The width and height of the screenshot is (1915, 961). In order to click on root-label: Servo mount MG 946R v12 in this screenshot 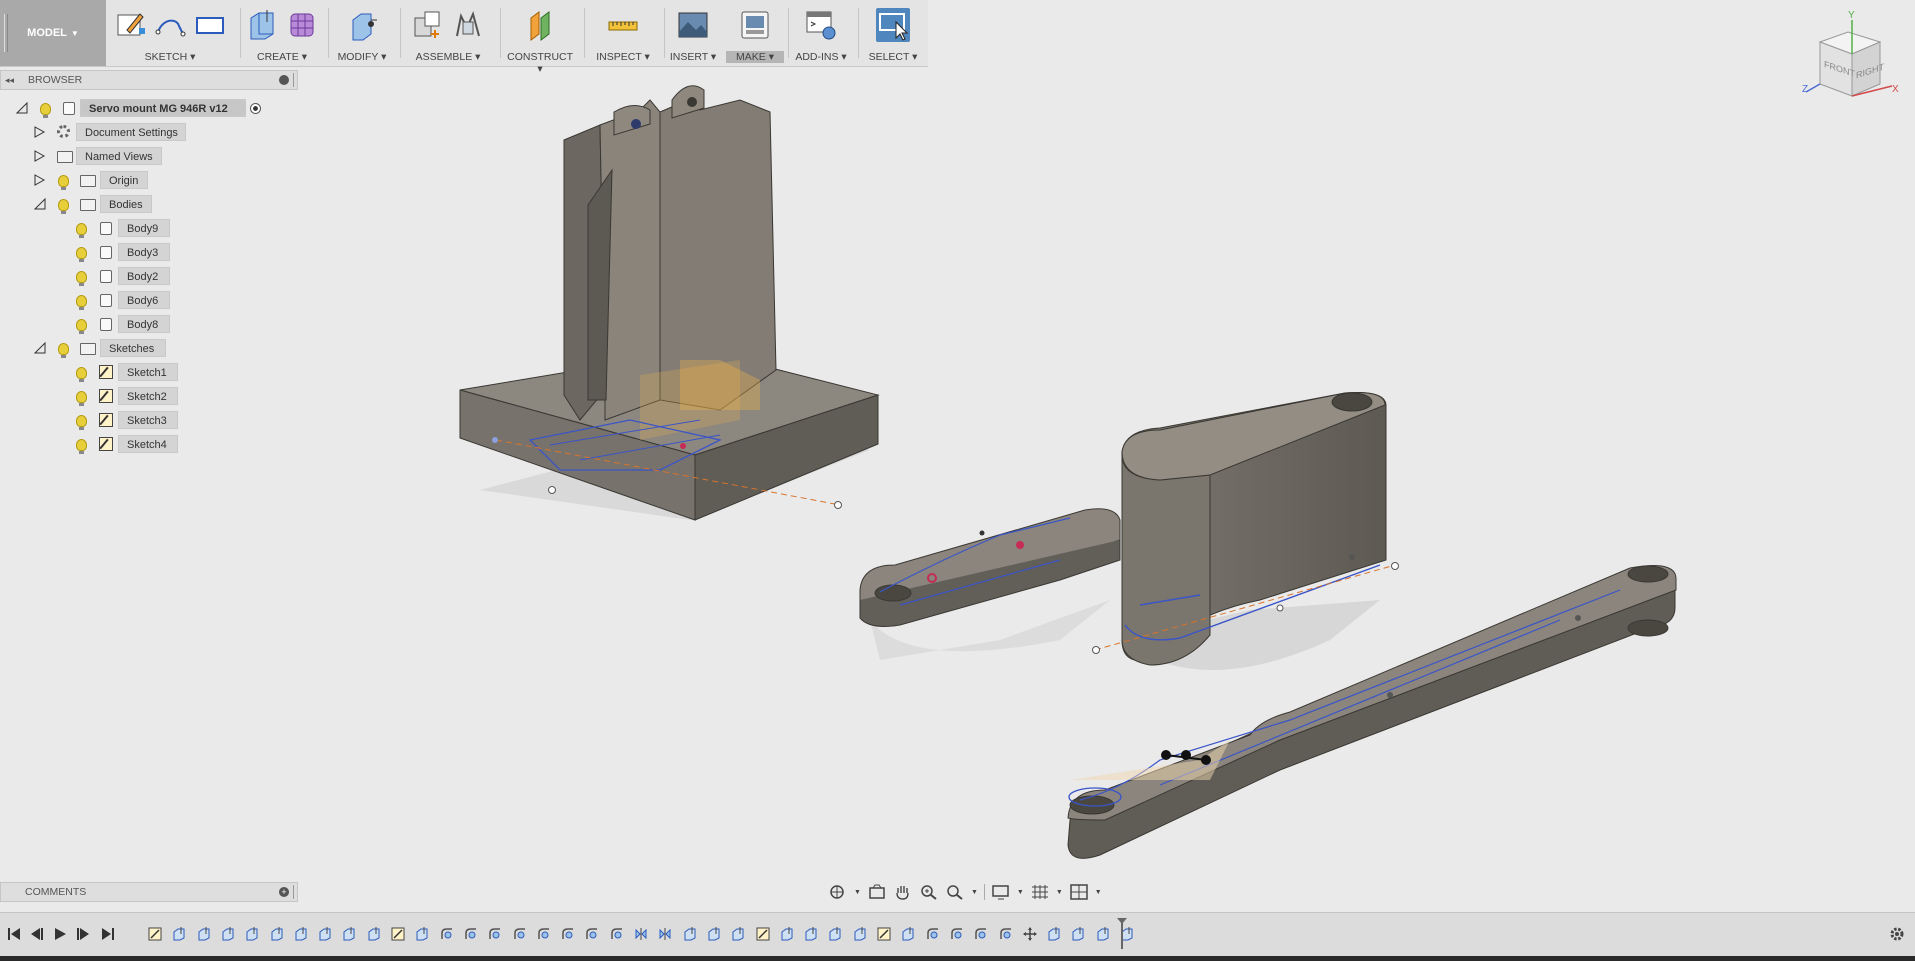, I will do `click(163, 108)`.